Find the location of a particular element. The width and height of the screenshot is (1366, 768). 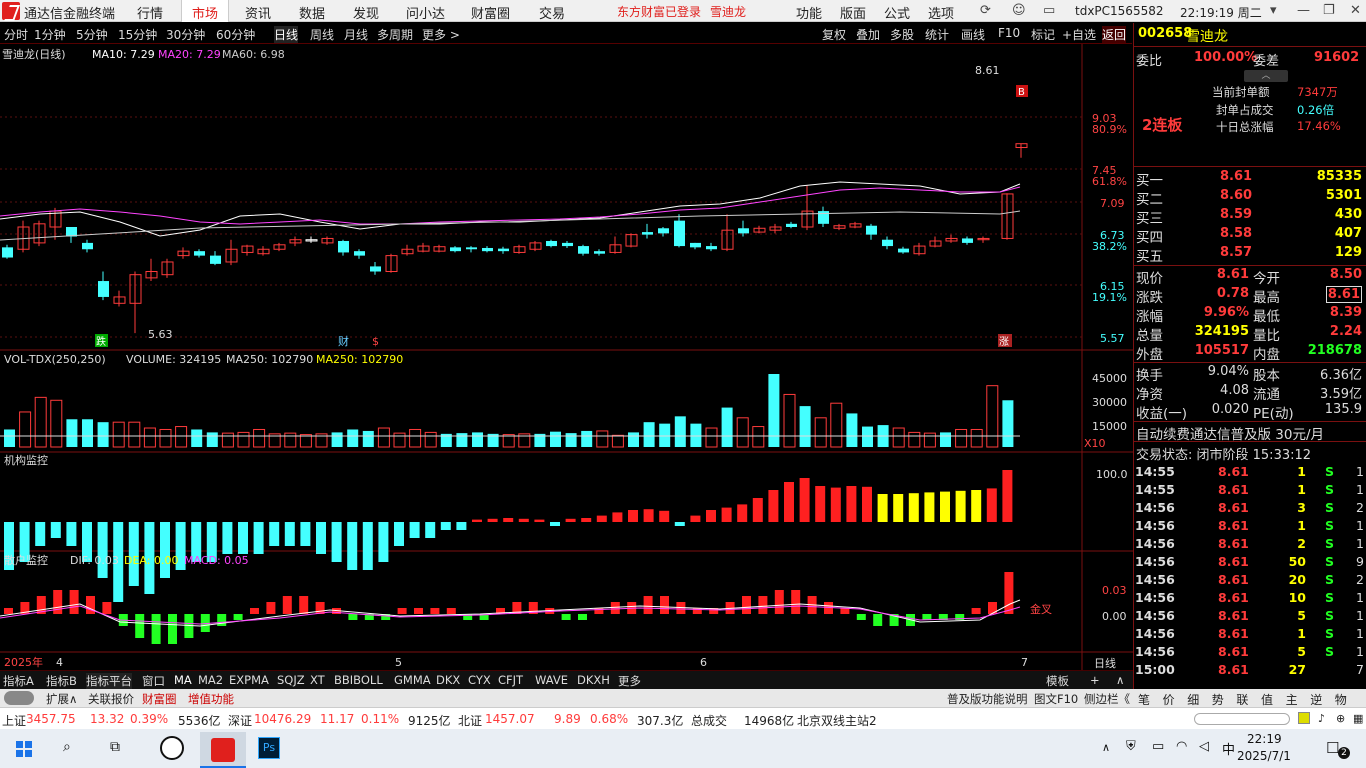

screen-icon: ▭ is located at coordinates (1049, 10).